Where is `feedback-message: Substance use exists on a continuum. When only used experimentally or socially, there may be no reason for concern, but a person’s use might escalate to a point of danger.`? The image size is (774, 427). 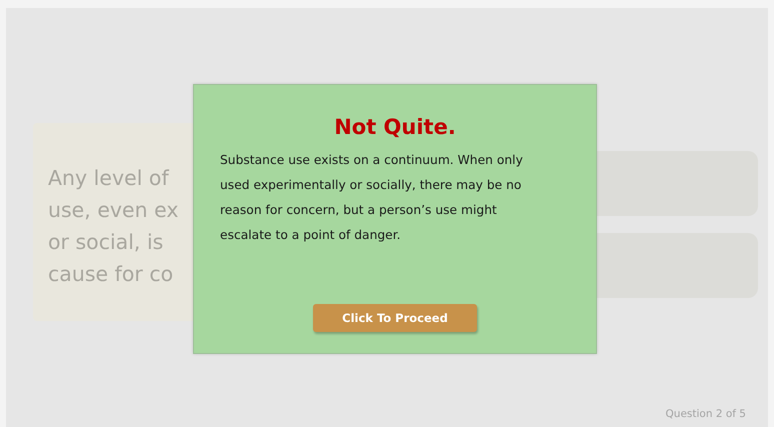
feedback-message: Substance use exists on a continuum. When only used experimentally or socially, there may be no reason for concern, but a person’s use might escalate to a point of danger. is located at coordinates (372, 198).